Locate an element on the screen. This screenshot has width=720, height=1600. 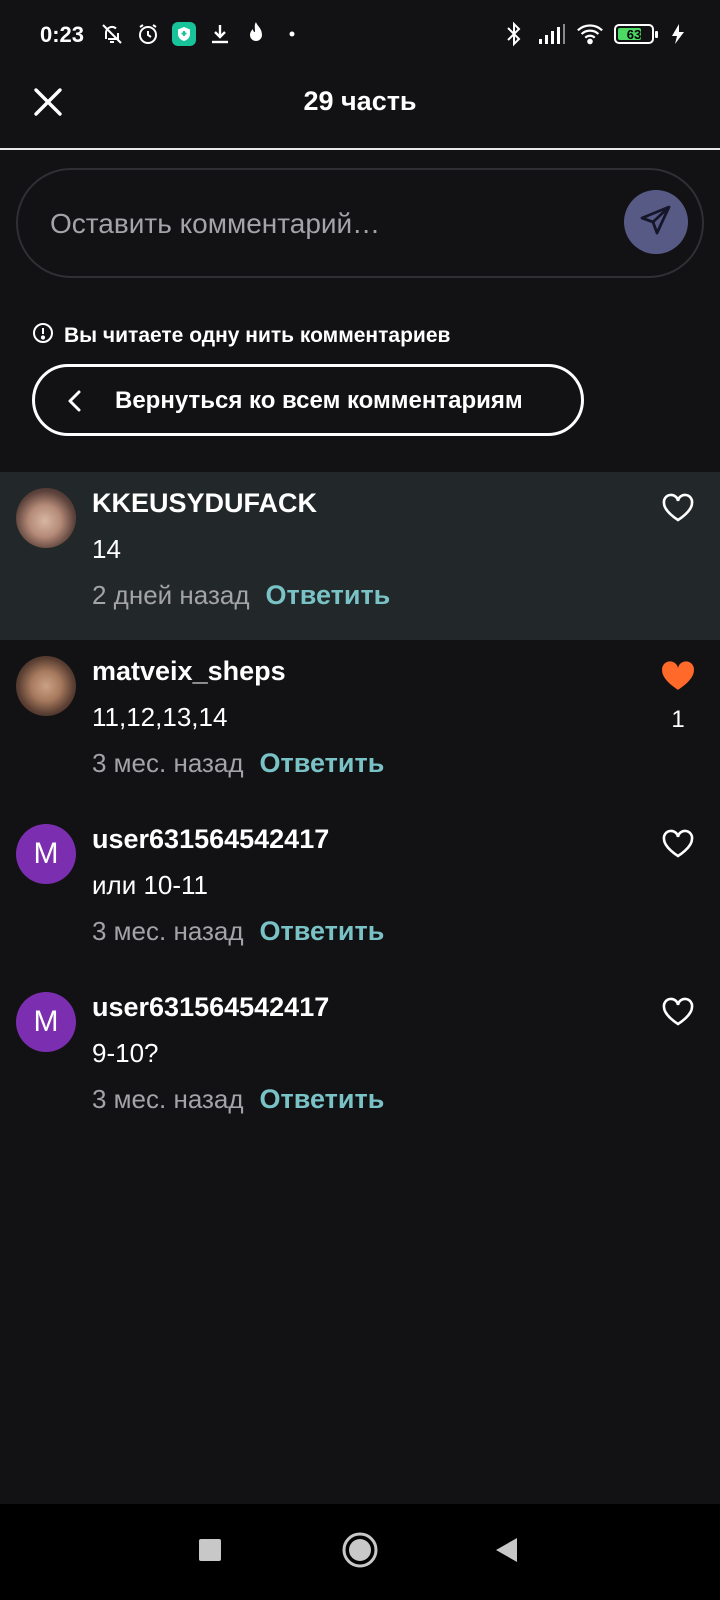
back-triangle-icon is located at coordinates (506, 1552).